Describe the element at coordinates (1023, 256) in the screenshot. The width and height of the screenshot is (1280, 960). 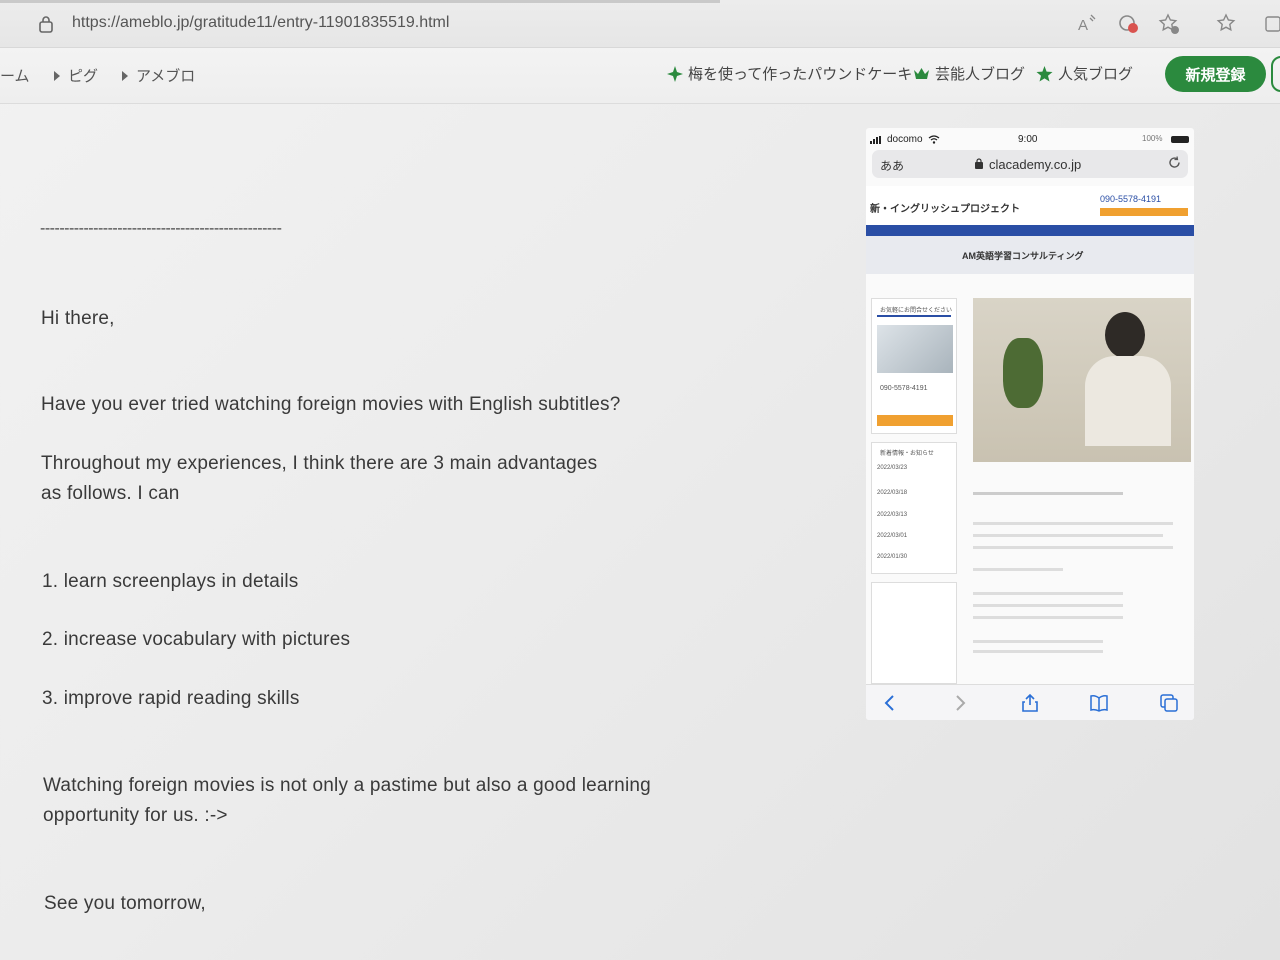
I see `phone-page-heading: AM英語学習コンサルティング` at that location.